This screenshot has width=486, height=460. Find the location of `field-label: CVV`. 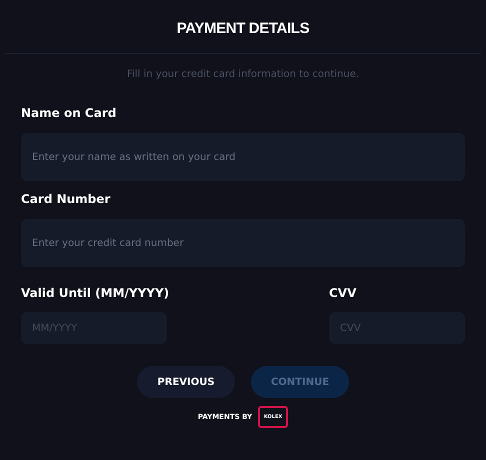

field-label: CVV is located at coordinates (343, 293).